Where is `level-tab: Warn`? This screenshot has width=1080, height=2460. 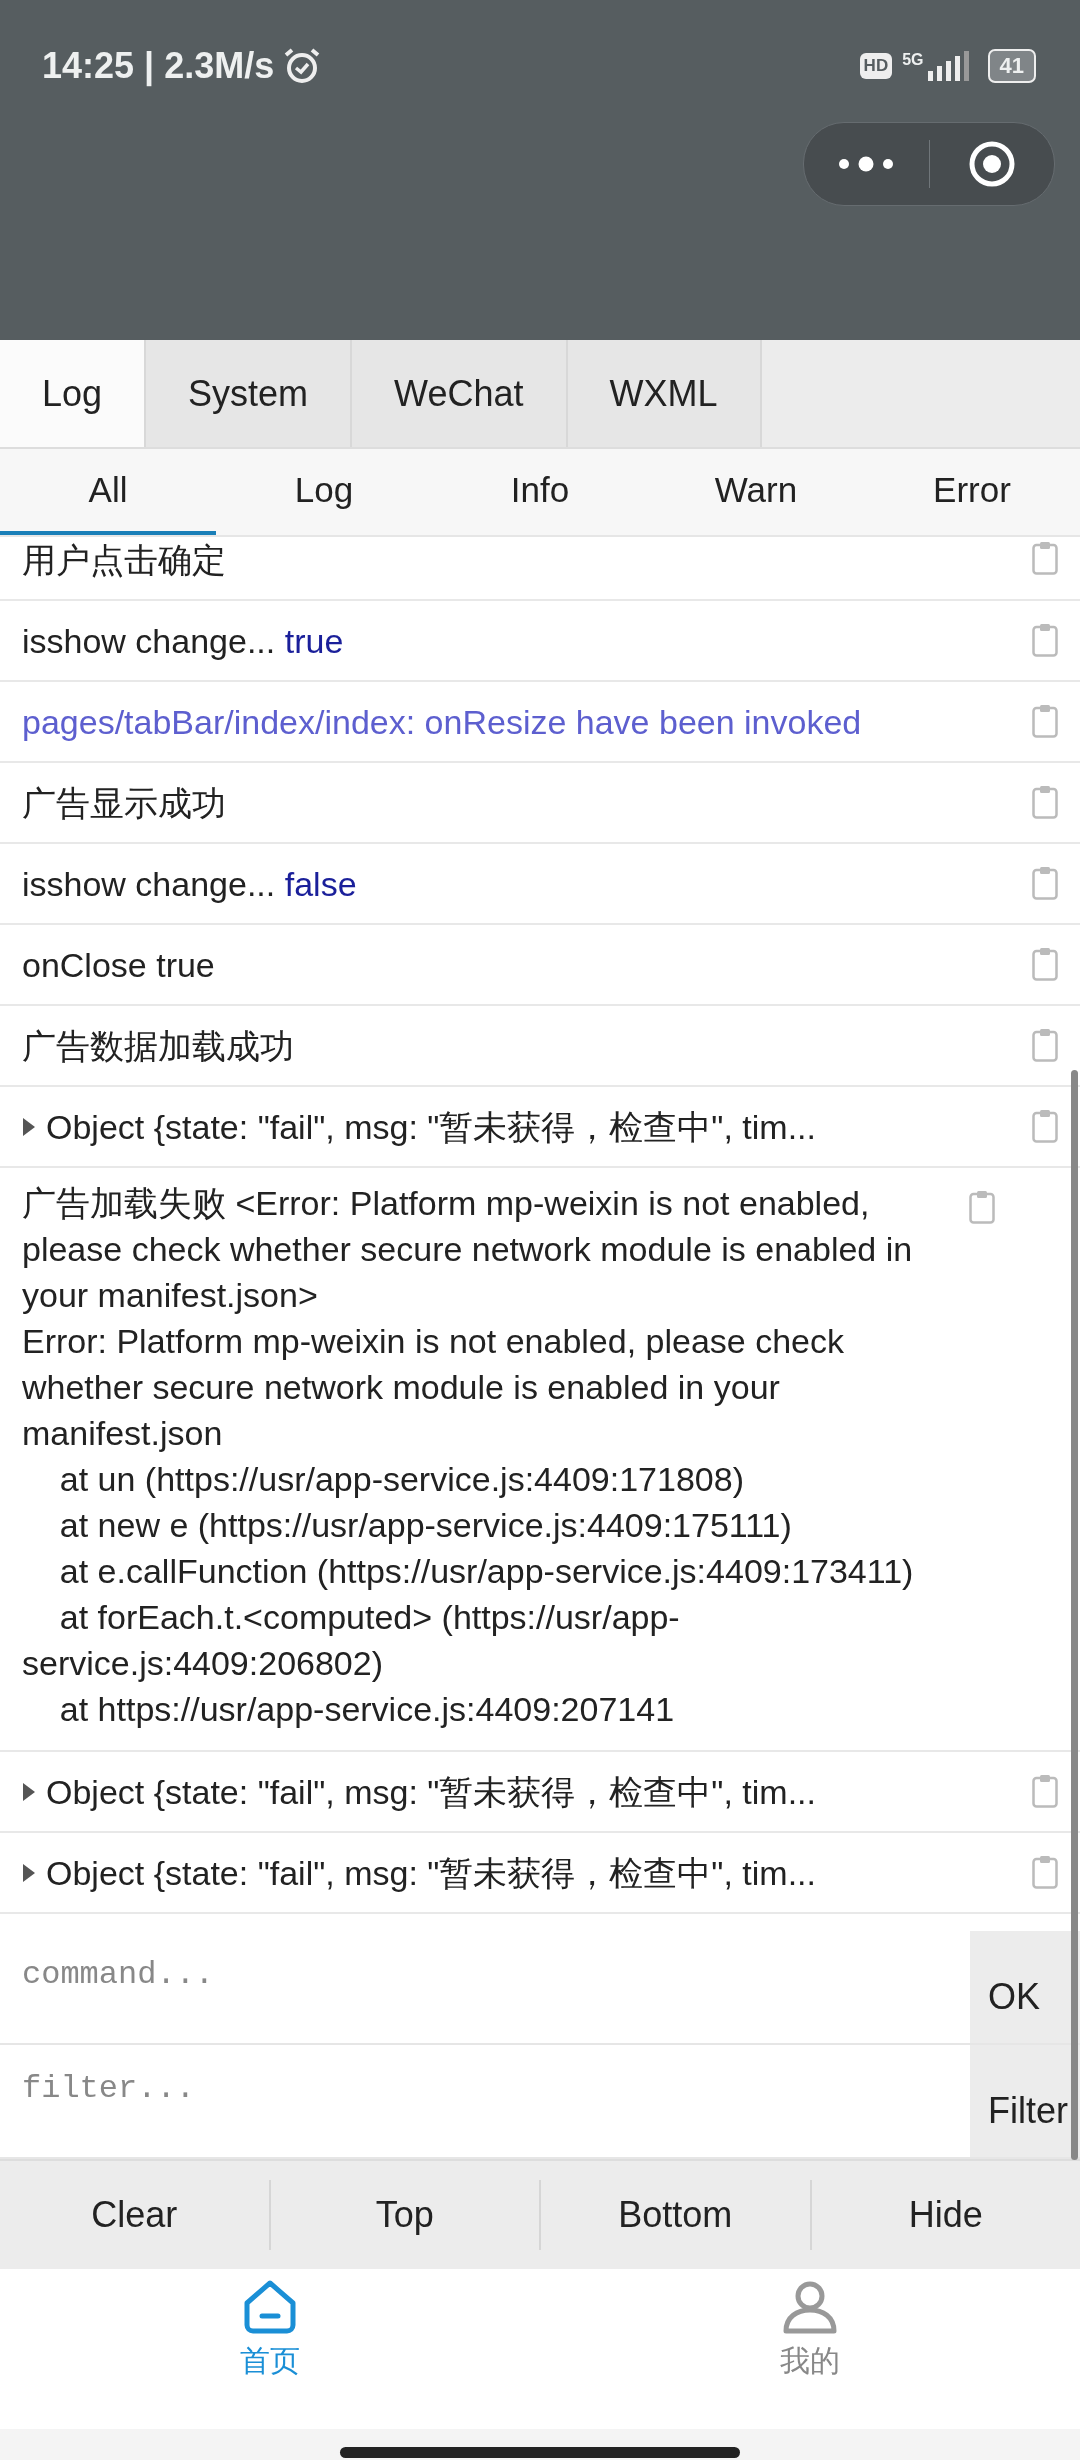
level-tab: Warn is located at coordinates (756, 492).